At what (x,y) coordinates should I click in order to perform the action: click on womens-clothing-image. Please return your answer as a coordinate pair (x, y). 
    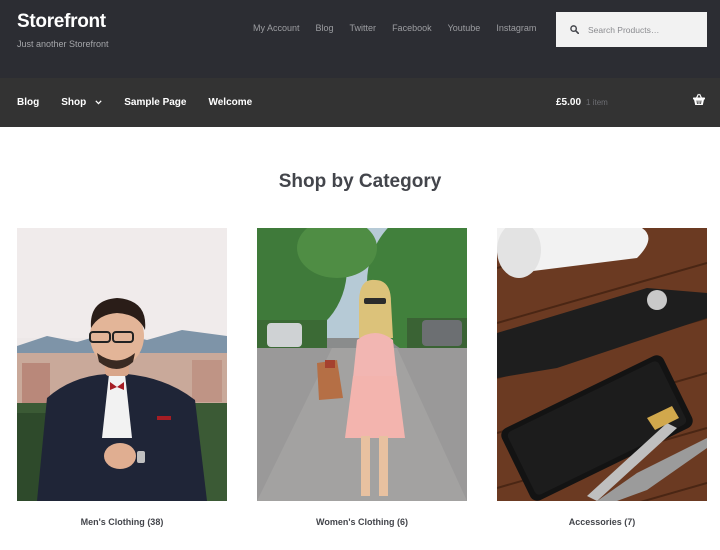
    Looking at the image, I should click on (362, 364).